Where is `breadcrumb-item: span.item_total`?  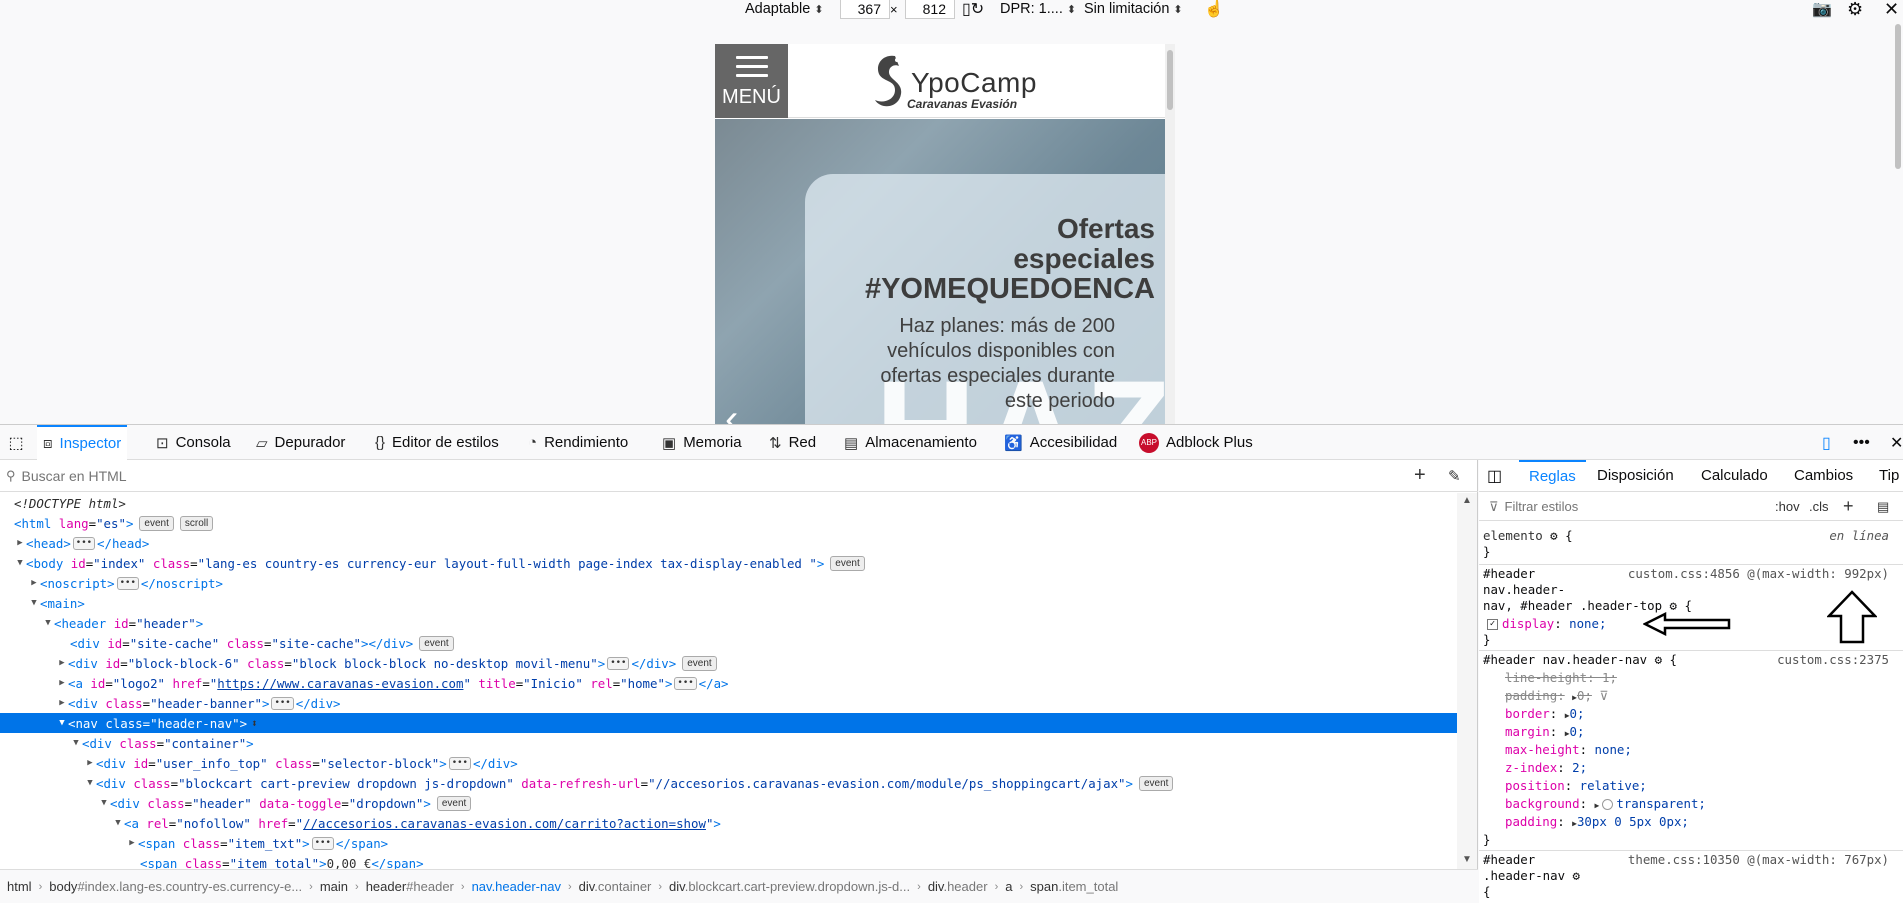 breadcrumb-item: span.item_total is located at coordinates (1074, 886).